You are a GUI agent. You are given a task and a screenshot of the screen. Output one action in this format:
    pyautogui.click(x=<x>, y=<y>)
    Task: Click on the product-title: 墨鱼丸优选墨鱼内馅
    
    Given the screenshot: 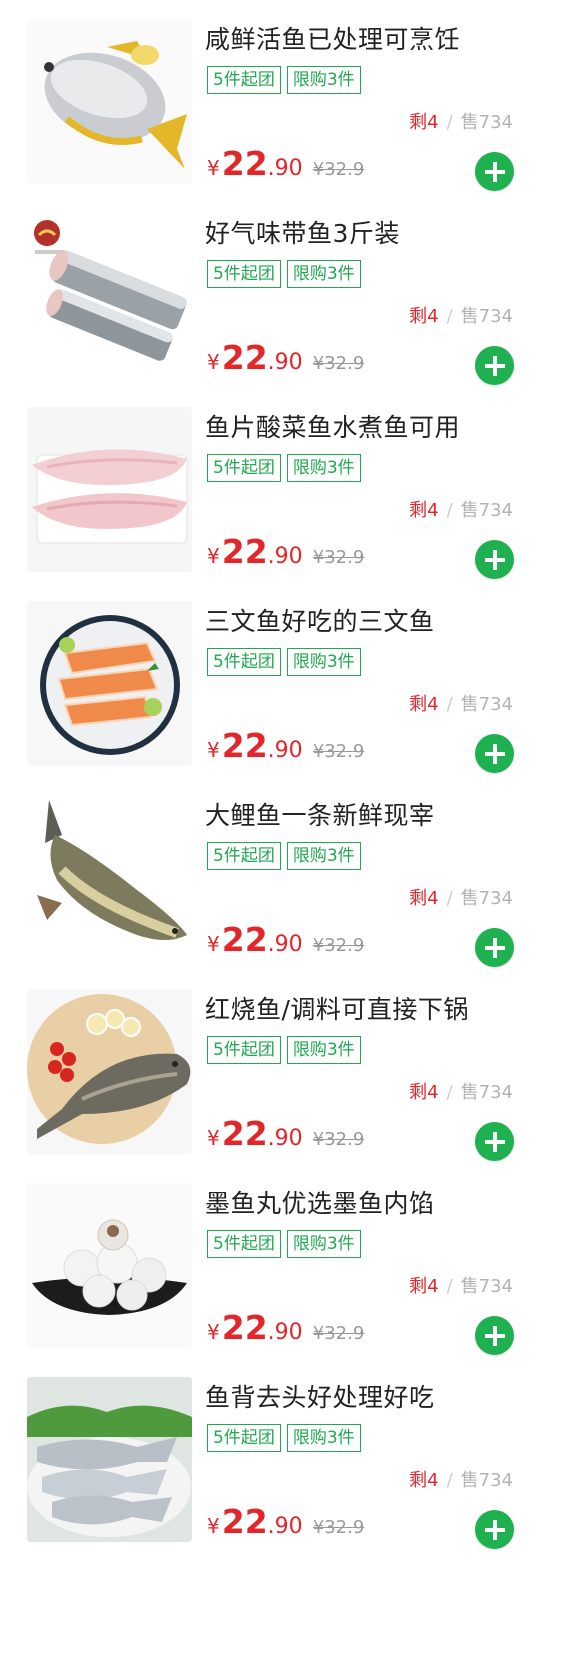 What is the action you would take?
    pyautogui.click(x=320, y=1204)
    